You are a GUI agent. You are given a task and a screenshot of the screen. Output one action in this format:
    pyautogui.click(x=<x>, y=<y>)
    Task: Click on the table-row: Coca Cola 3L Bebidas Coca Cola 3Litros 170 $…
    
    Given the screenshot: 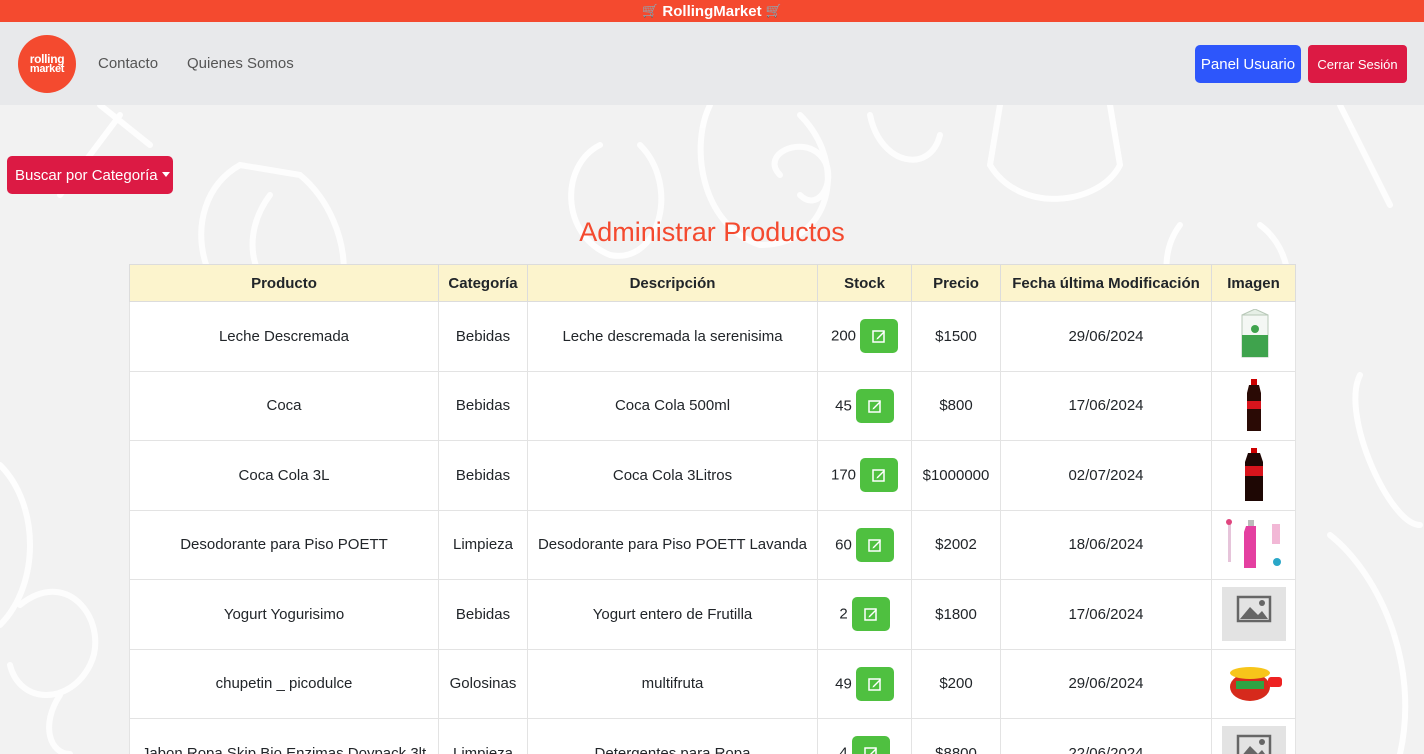 What is the action you would take?
    pyautogui.click(x=712, y=475)
    